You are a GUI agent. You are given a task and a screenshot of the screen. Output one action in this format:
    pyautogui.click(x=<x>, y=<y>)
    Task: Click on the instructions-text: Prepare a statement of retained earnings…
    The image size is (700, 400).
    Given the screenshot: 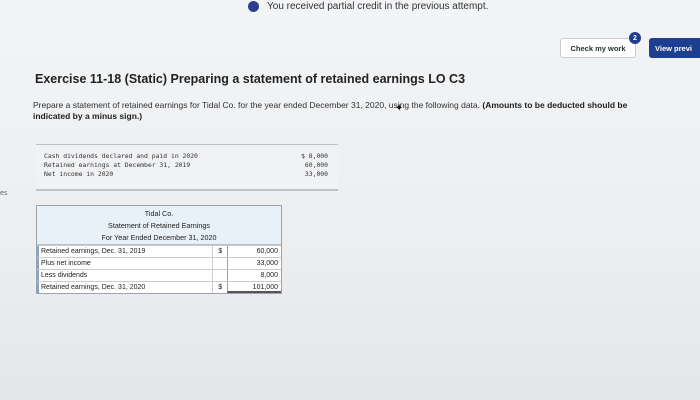 What is the action you would take?
    pyautogui.click(x=256, y=105)
    